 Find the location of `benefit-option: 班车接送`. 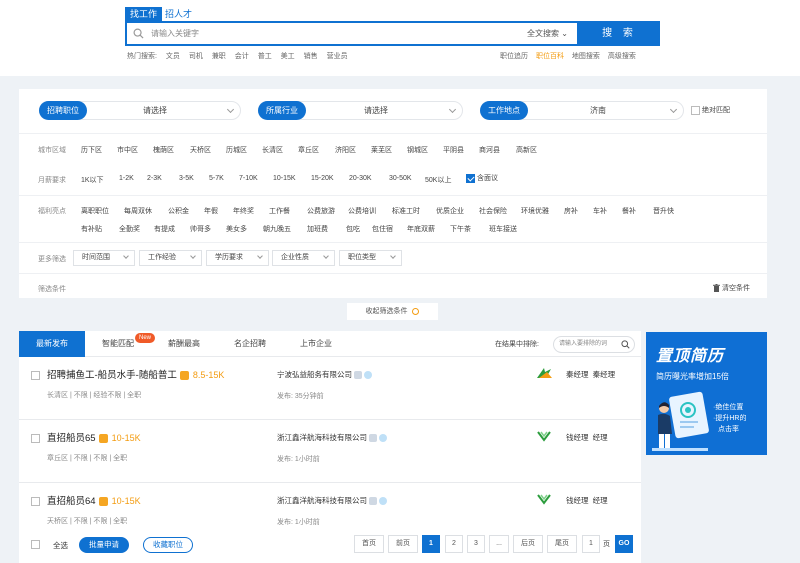

benefit-option: 班车接送 is located at coordinates (503, 229).